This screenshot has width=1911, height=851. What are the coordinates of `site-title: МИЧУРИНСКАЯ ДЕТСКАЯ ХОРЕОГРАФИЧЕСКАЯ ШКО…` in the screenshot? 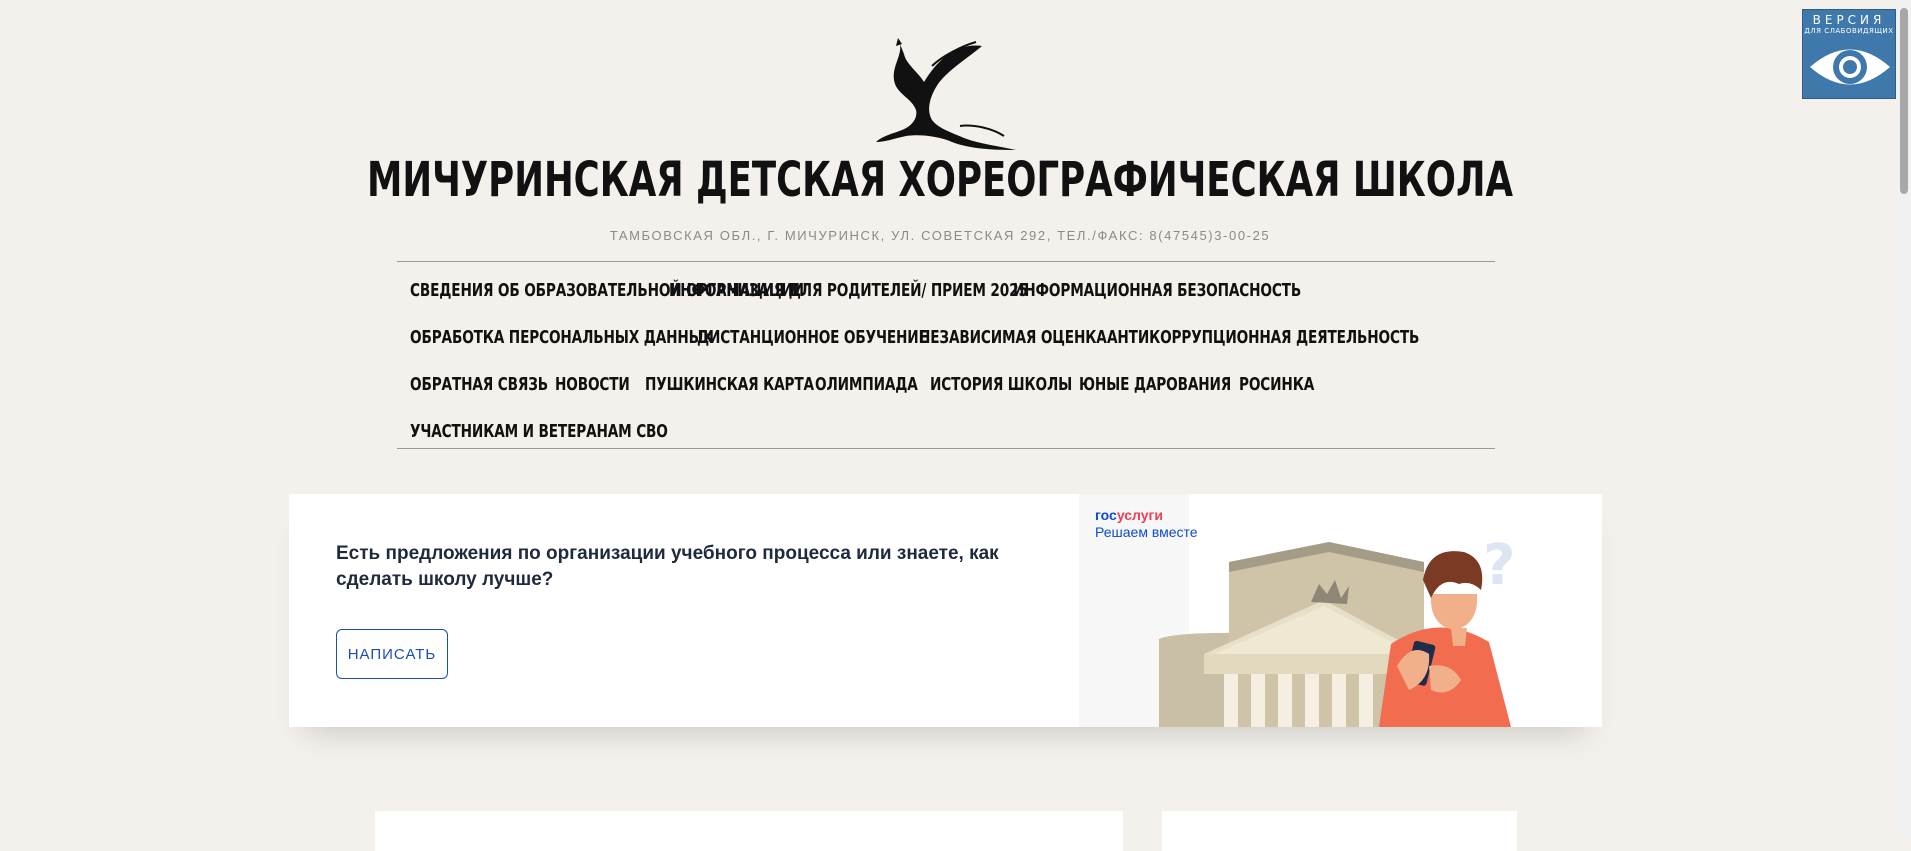 It's located at (940, 180).